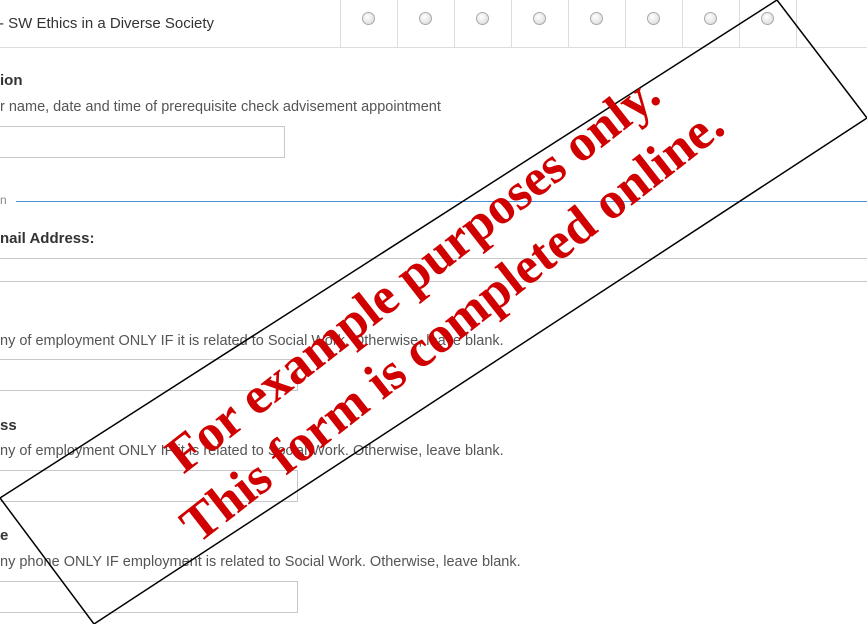 The width and height of the screenshot is (867, 624). Describe the element at coordinates (47, 238) in the screenshot. I see `email-label: nail Address:` at that location.